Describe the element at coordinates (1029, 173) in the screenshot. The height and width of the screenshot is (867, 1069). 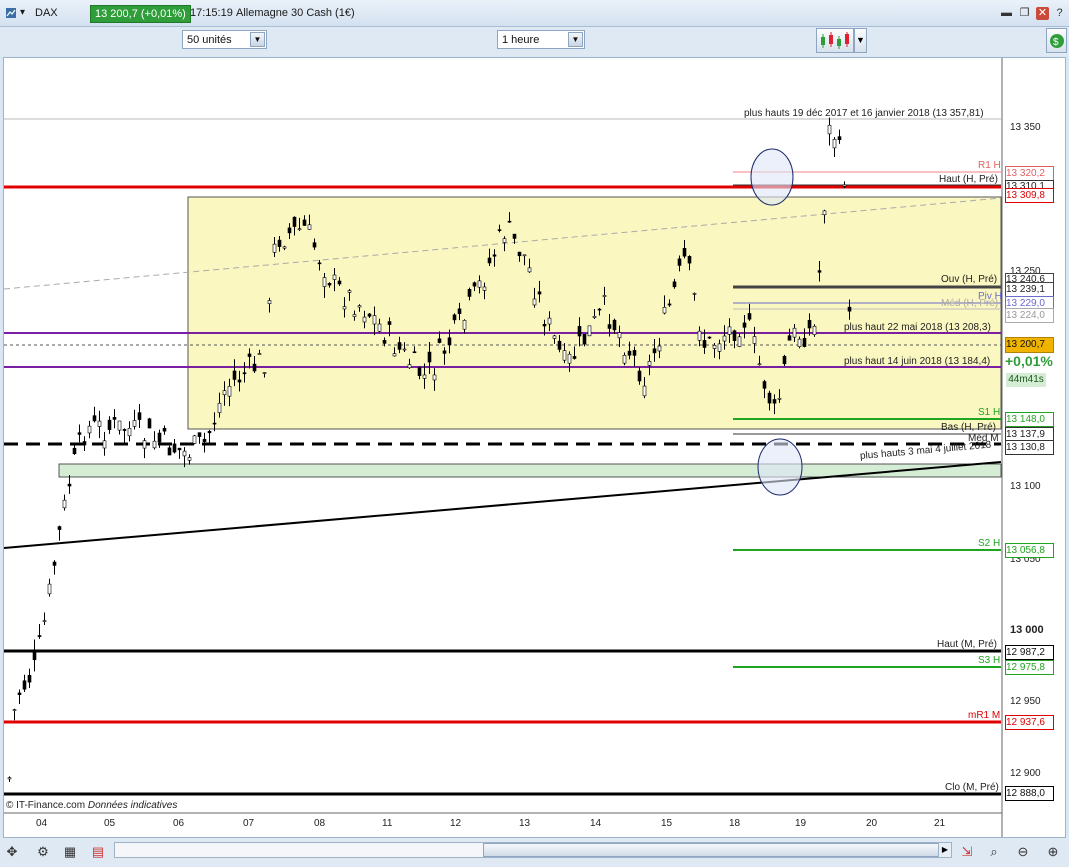
I see `tag-r1h: 13 320,2` at that location.